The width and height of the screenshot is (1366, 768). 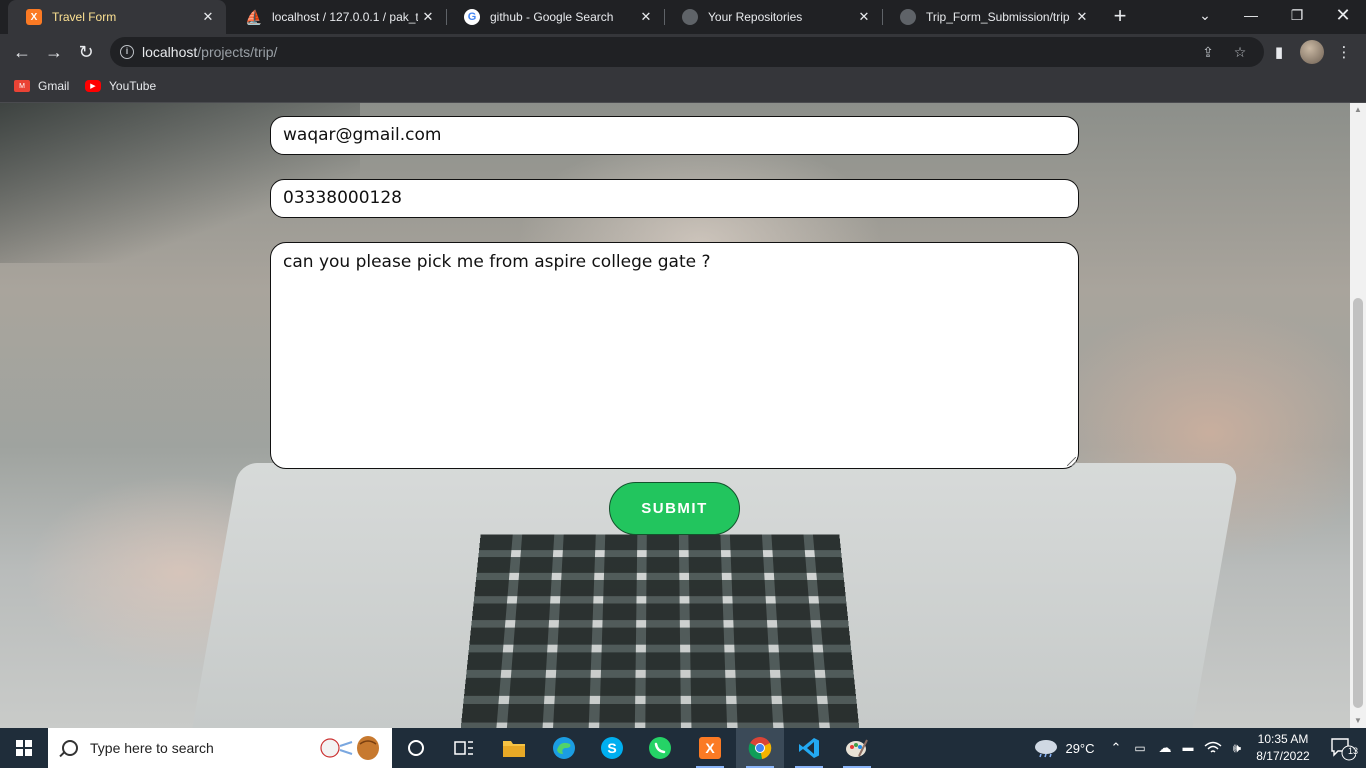 I want to click on svg-text: X, so click(x=710, y=748).